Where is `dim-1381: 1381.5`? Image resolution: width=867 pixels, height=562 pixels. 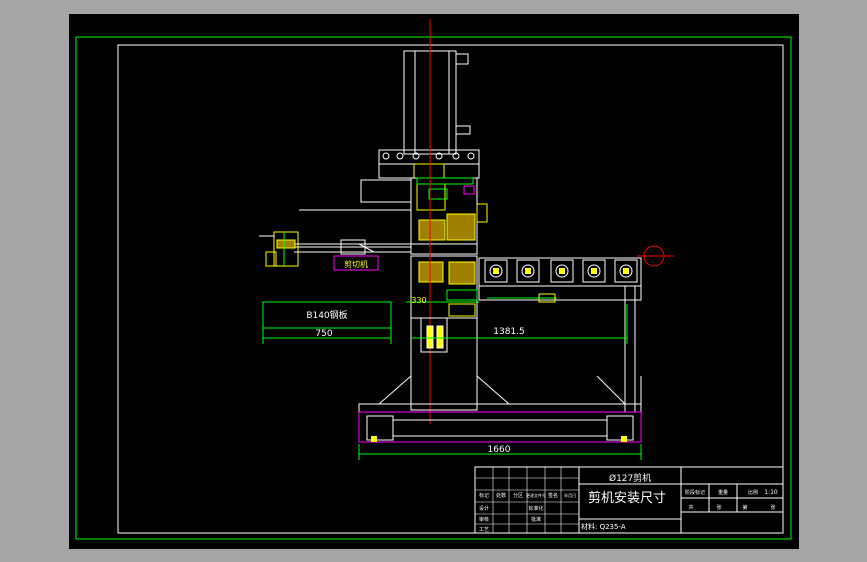
dim-1381: 1381.5 is located at coordinates (509, 332).